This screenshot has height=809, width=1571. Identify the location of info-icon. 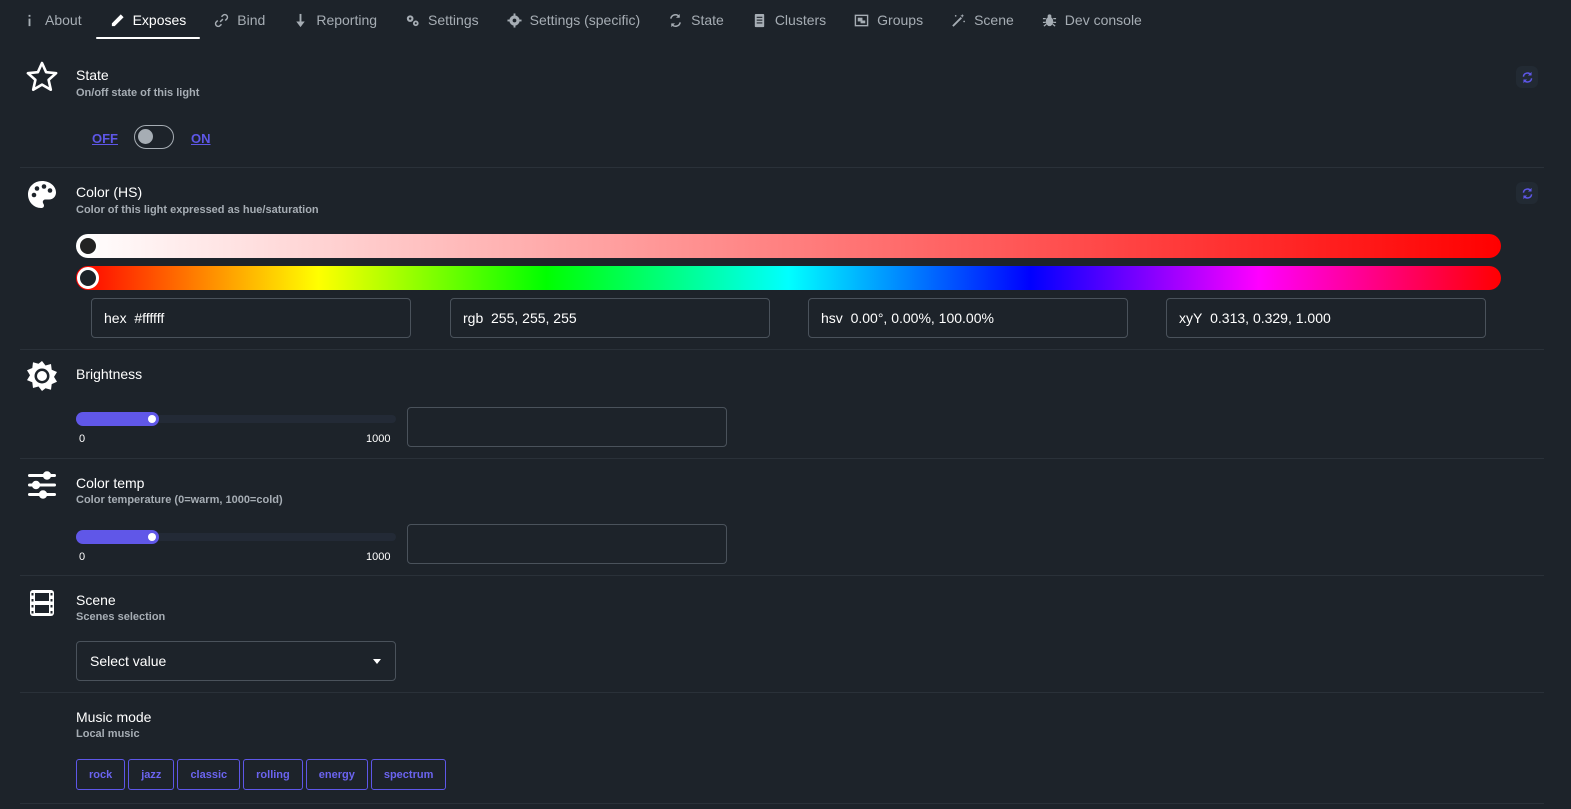
(29, 20).